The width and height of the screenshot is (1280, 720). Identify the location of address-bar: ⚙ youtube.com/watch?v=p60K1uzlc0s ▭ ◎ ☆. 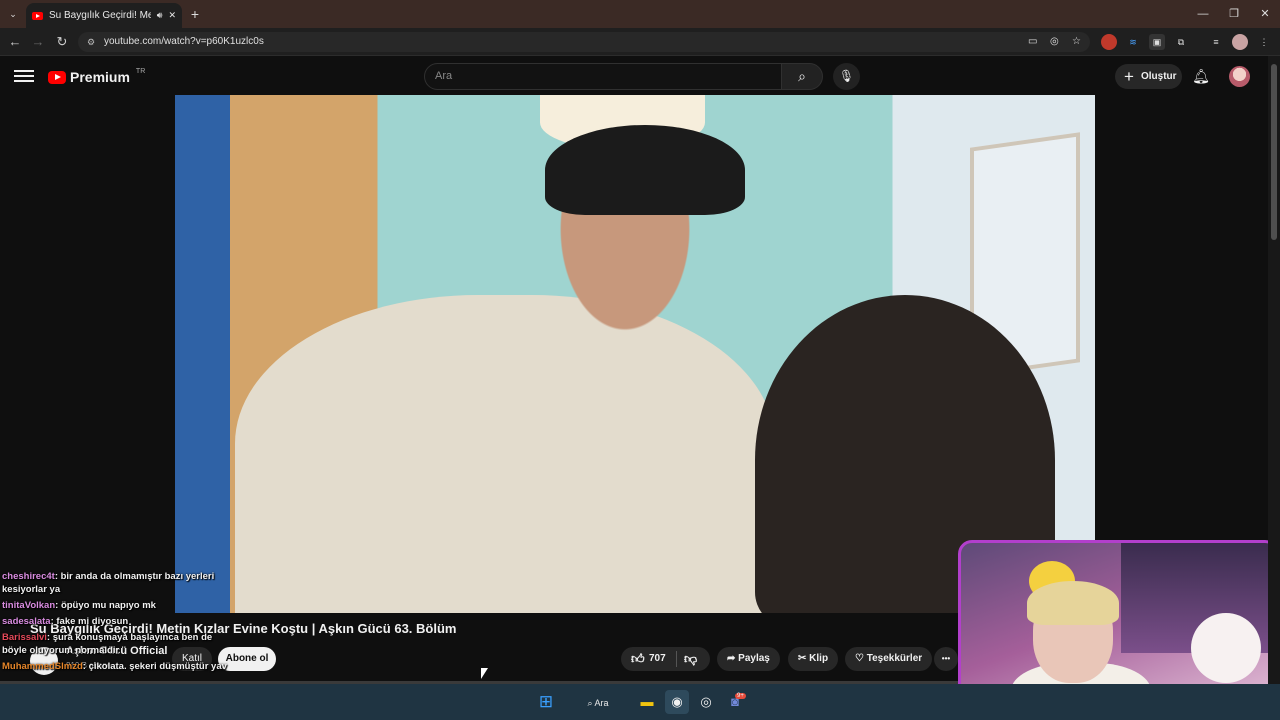
(584, 42).